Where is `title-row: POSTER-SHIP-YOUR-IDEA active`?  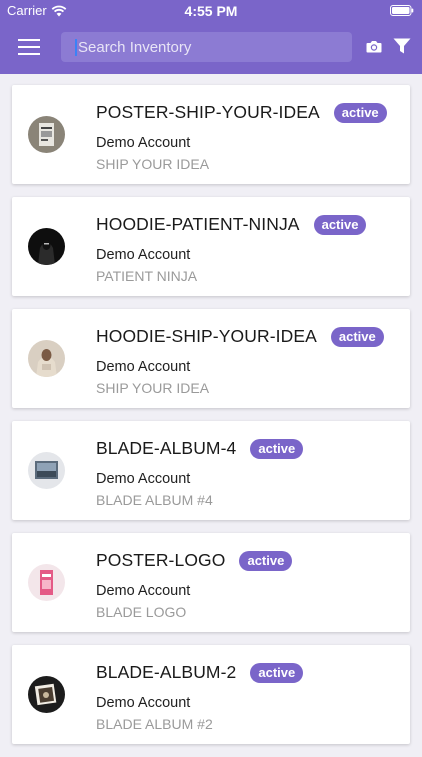
title-row: POSTER-SHIP-YOUR-IDEA active is located at coordinates (241, 112).